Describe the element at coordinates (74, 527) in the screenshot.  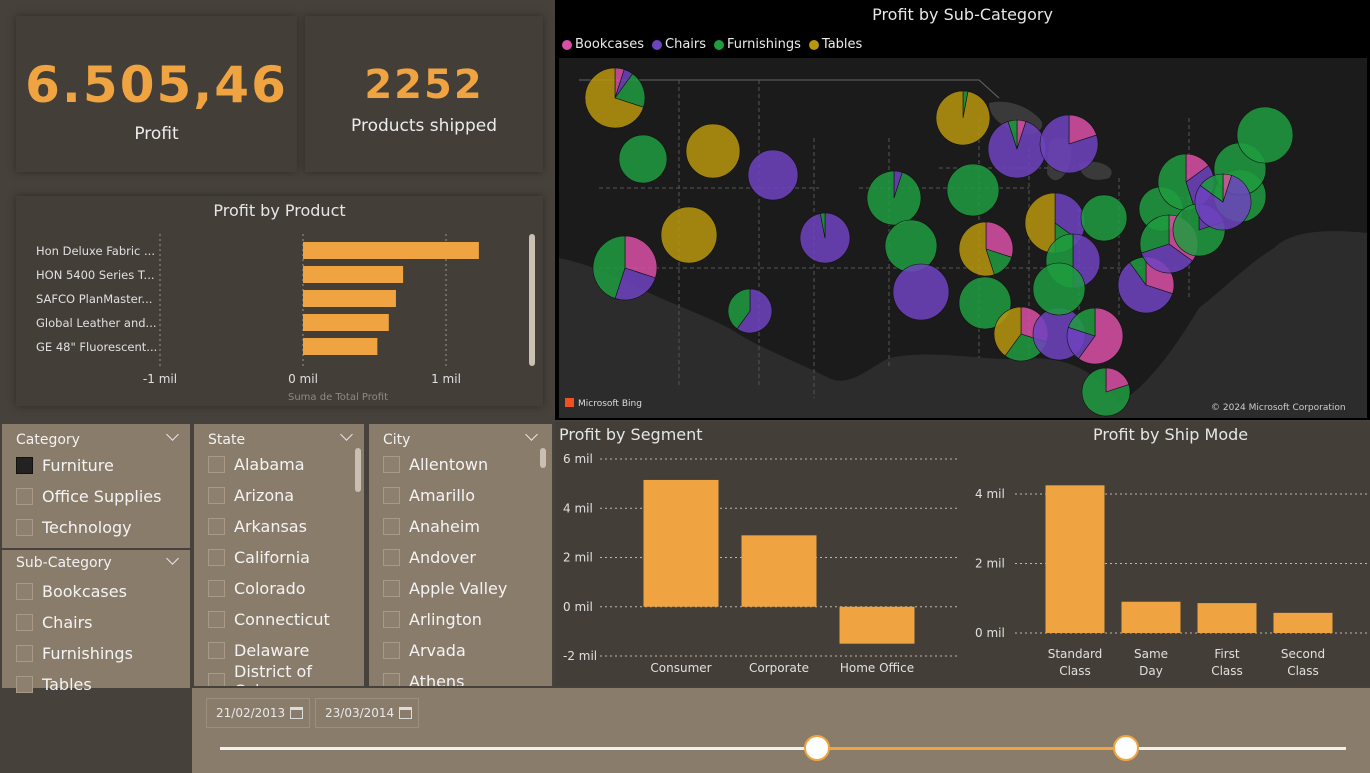
I see `category-item-technology: Technology` at that location.